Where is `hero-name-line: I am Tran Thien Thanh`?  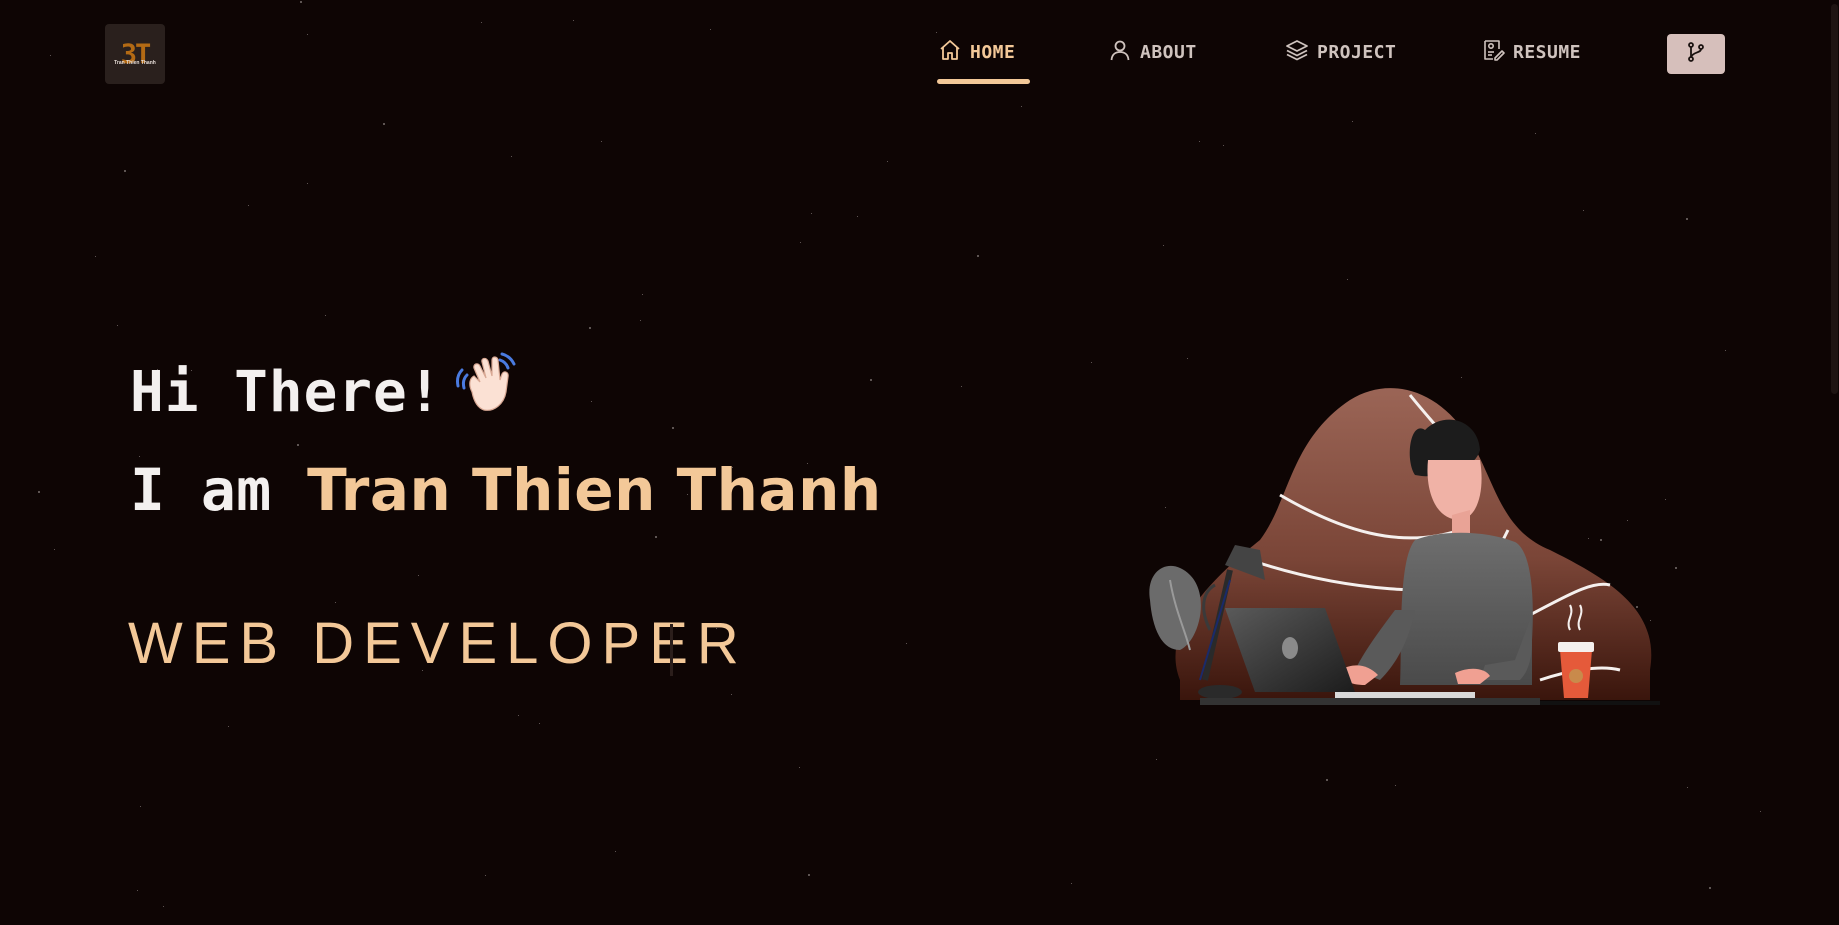 hero-name-line: I am Tran Thien Thanh is located at coordinates (506, 490).